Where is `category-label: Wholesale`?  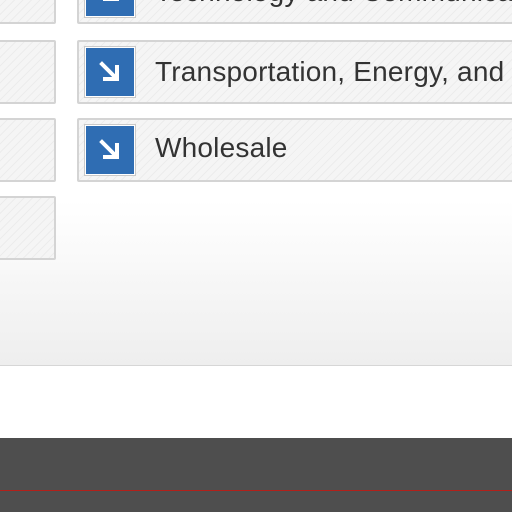
category-label: Wholesale is located at coordinates (221, 147).